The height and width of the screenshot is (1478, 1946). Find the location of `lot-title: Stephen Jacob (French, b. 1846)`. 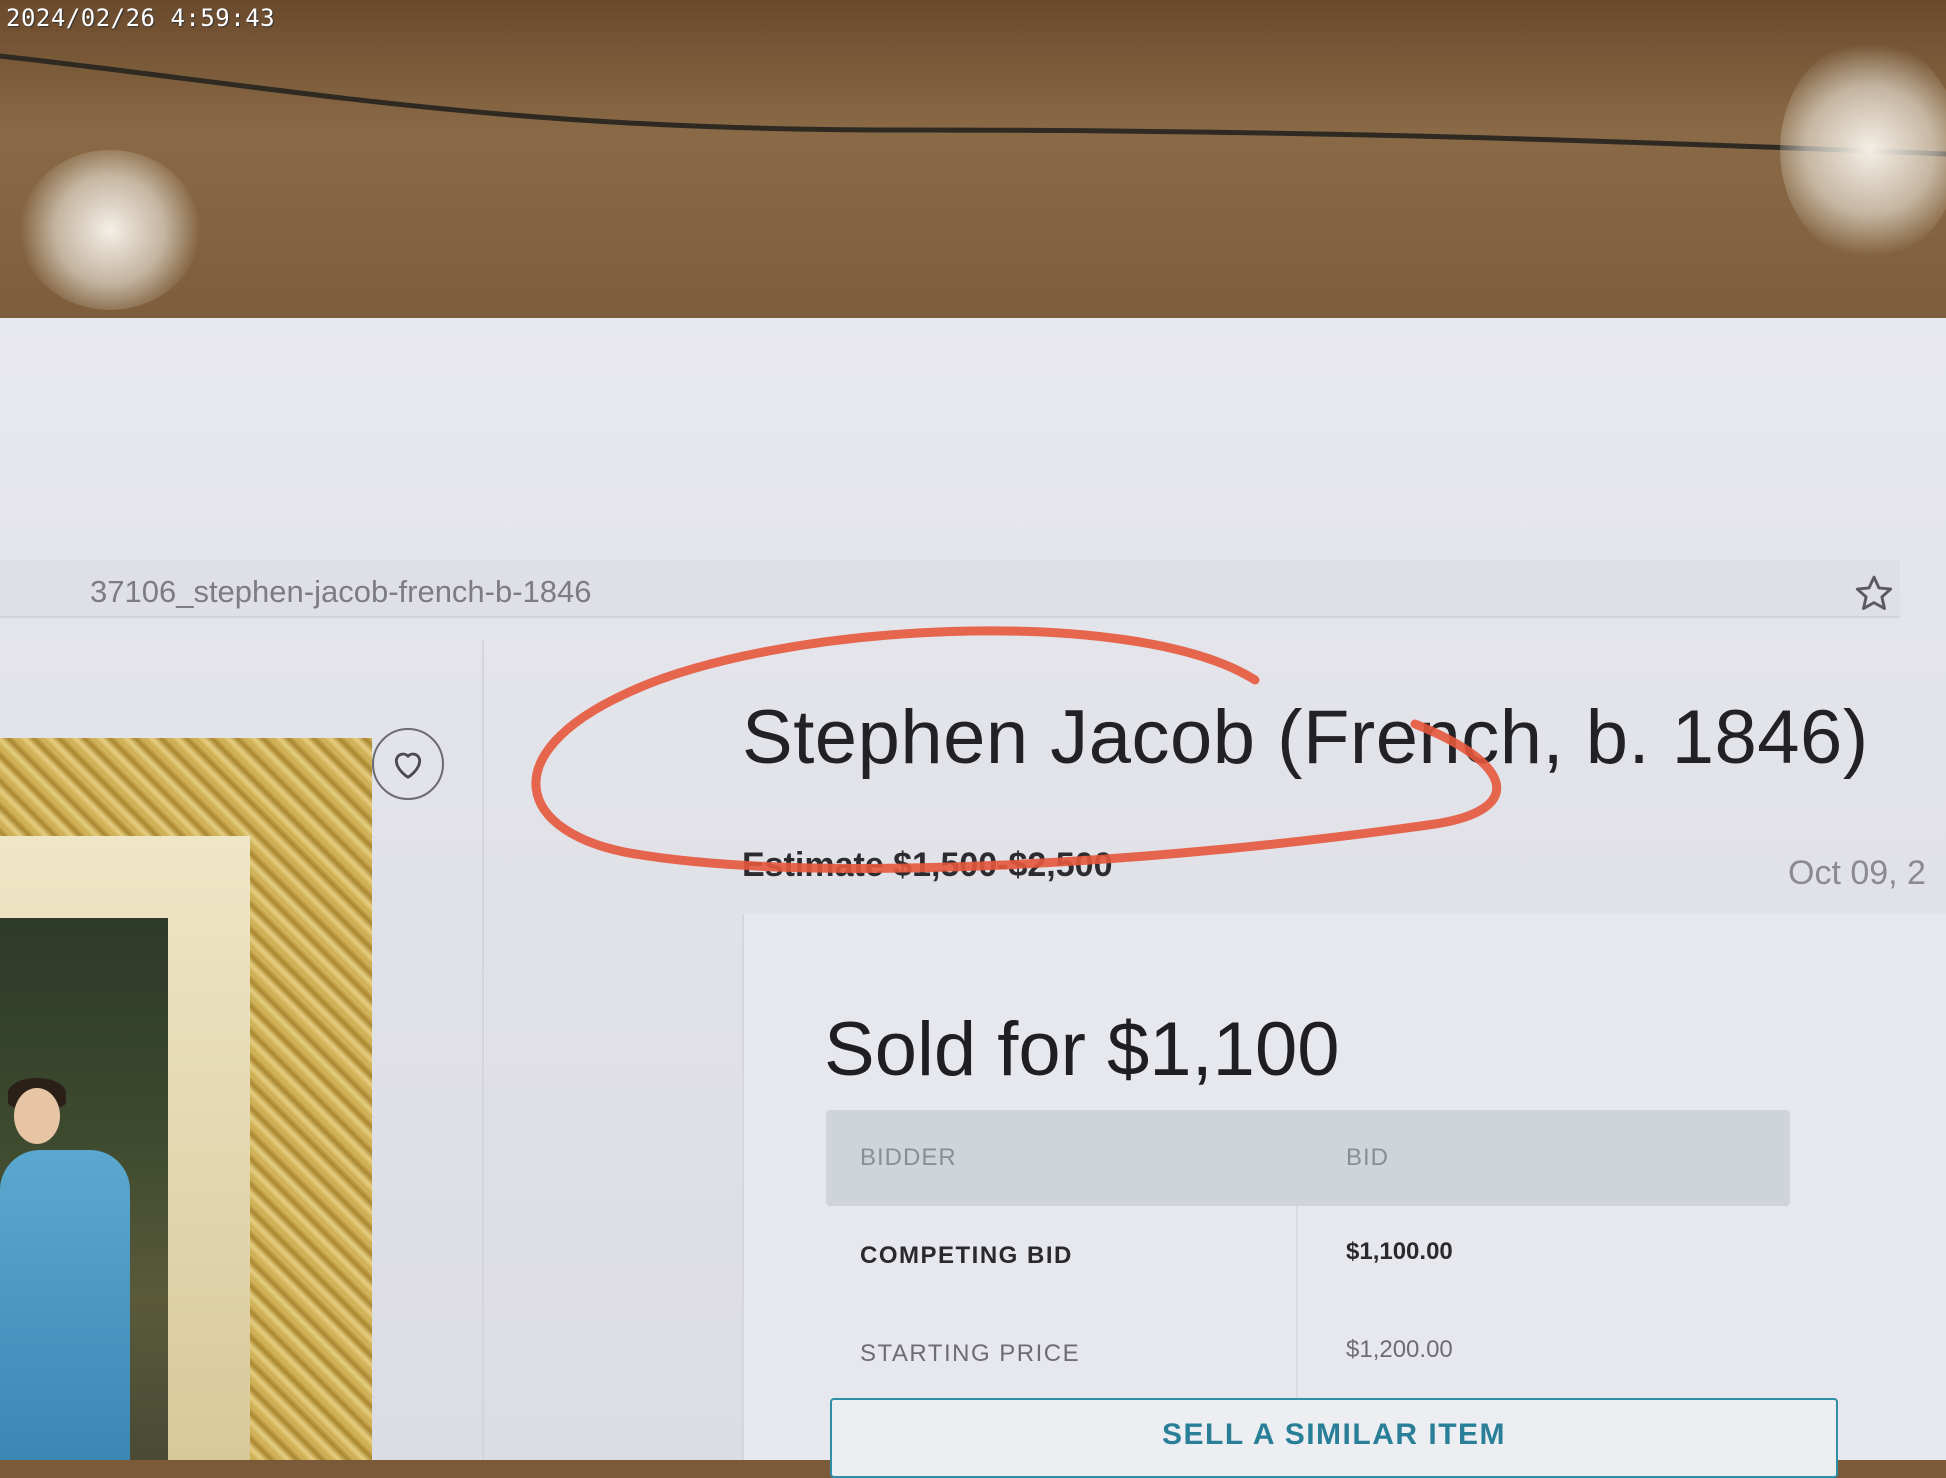

lot-title: Stephen Jacob (French, b. 1846) is located at coordinates (1305, 737).